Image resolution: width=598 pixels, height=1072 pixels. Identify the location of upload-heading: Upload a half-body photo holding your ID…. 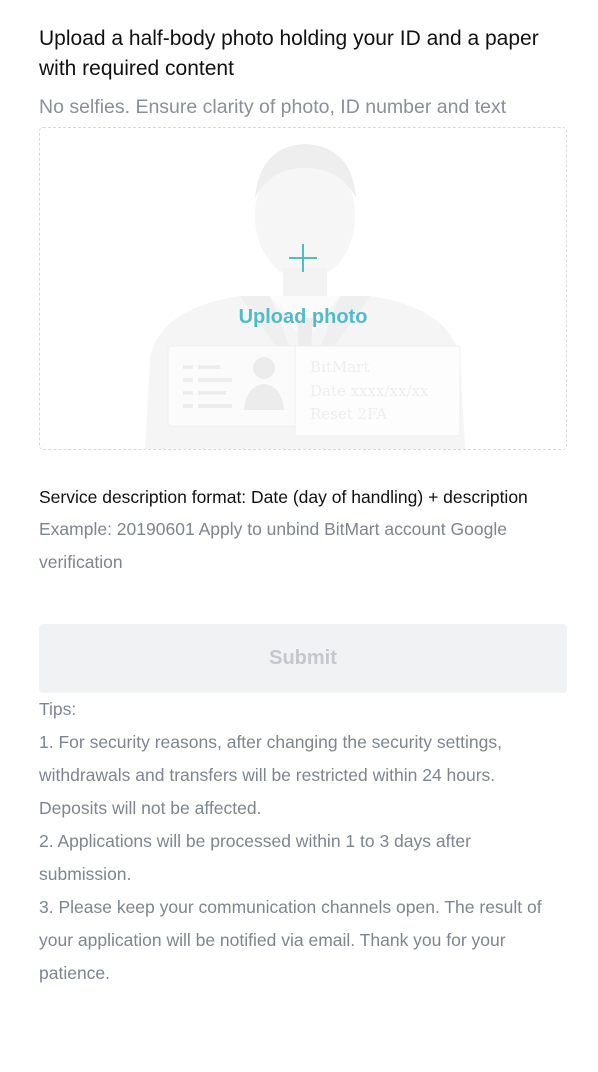
(289, 53).